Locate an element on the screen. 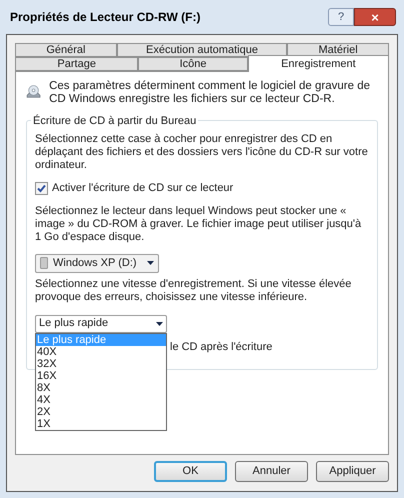 This screenshot has height=498, width=404. checkbox-label: le CD après l'écriture is located at coordinates (221, 346).